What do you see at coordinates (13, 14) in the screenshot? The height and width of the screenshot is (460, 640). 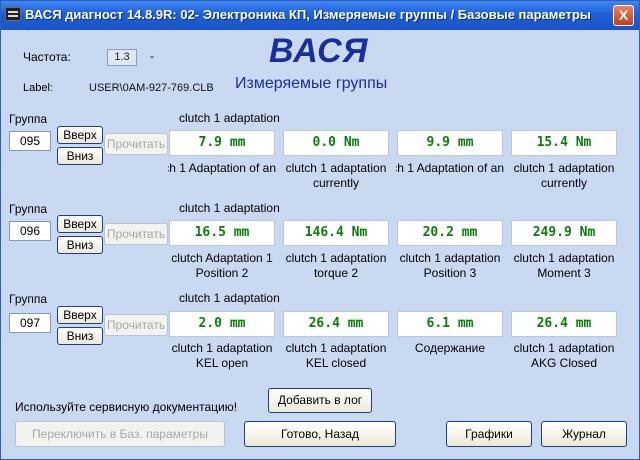 I see `app-icon` at bounding box center [13, 14].